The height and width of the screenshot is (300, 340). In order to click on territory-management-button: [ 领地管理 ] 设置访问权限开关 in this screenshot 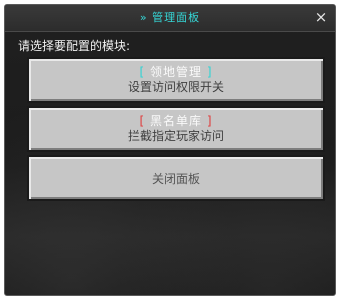, I will do `click(176, 80)`.